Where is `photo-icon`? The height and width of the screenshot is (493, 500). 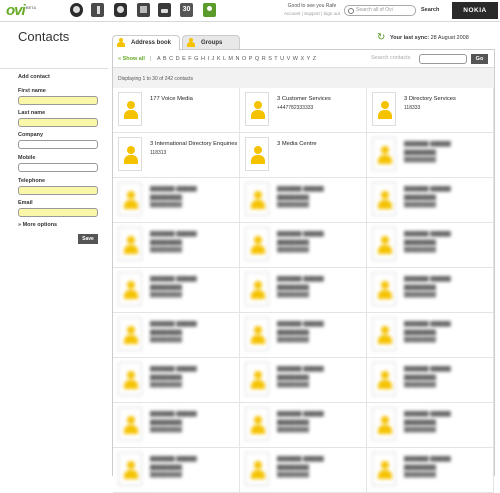 photo-icon is located at coordinates (120, 10).